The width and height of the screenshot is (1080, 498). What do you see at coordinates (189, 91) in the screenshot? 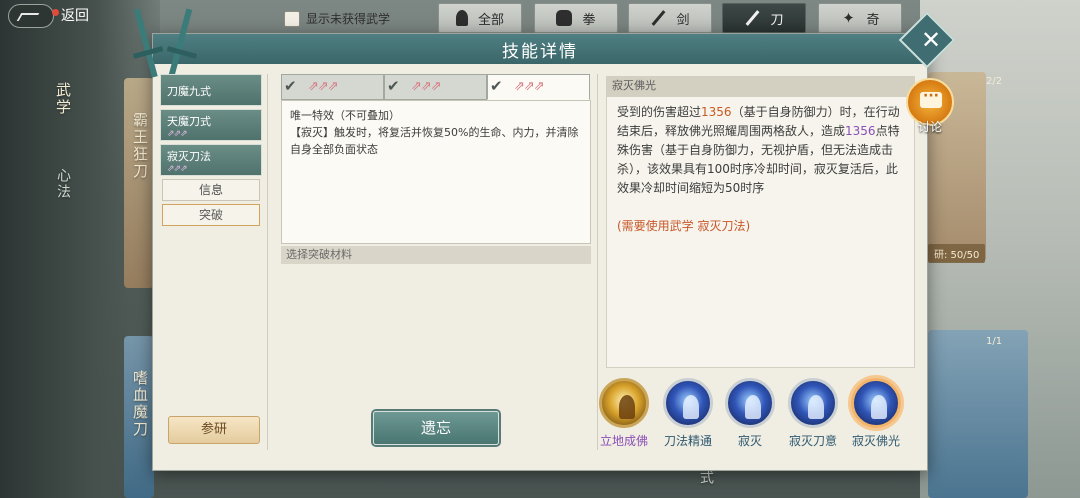
I see `move-name: 刀魔九式` at bounding box center [189, 91].